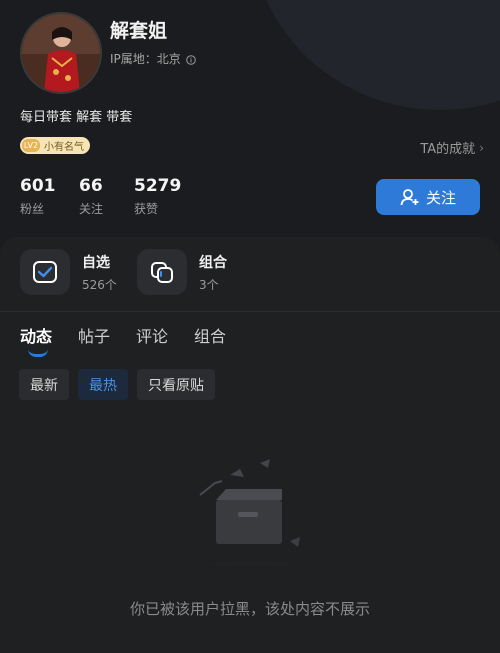 This screenshot has height=653, width=500. What do you see at coordinates (209, 284) in the screenshot?
I see `portfolio-count: 3个` at bounding box center [209, 284].